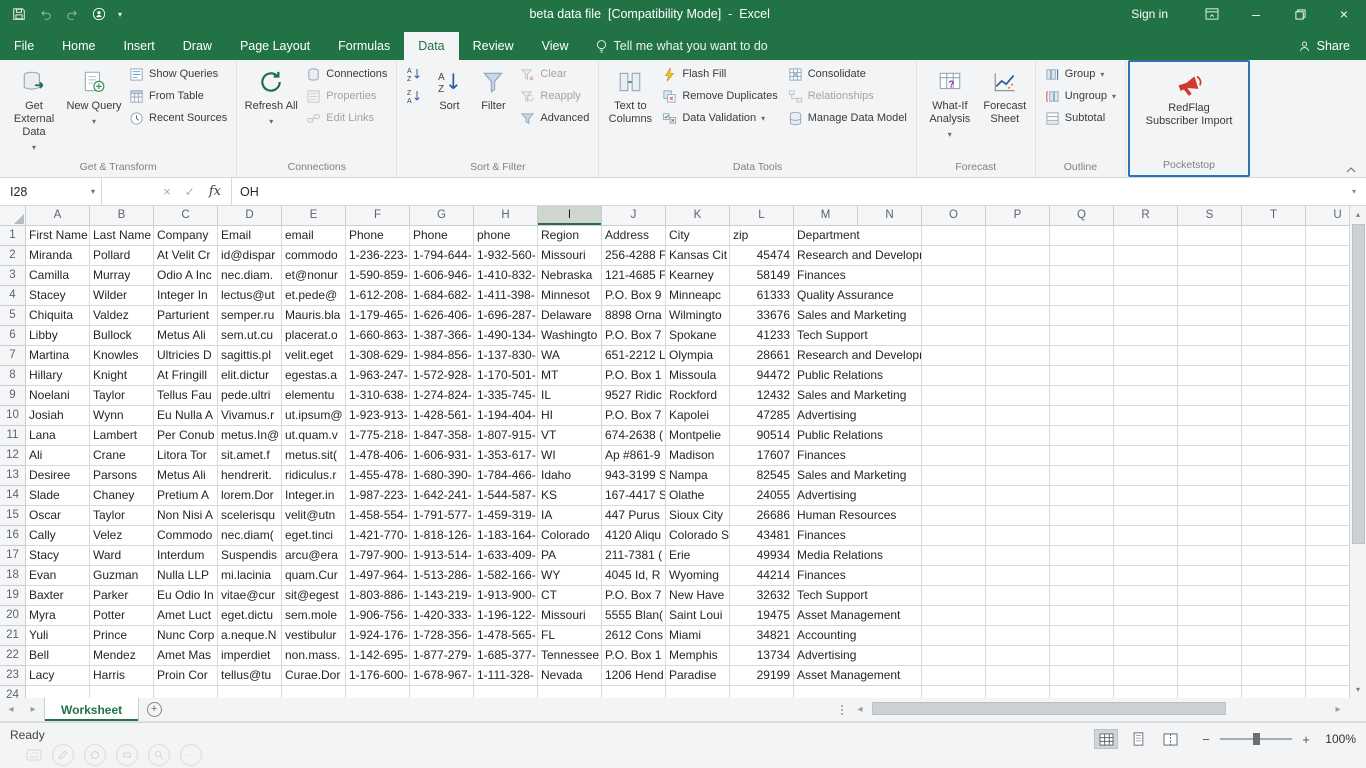 This screenshot has height=768, width=1366. What do you see at coordinates (58, 556) in the screenshot?
I see `grid-cell: Stacy` at bounding box center [58, 556].